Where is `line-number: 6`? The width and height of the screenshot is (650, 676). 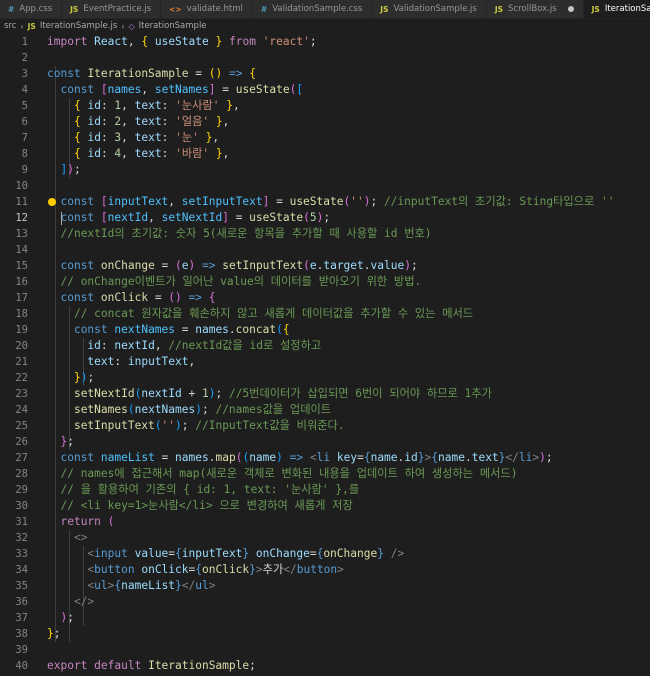
line-number: 6 is located at coordinates (24, 122).